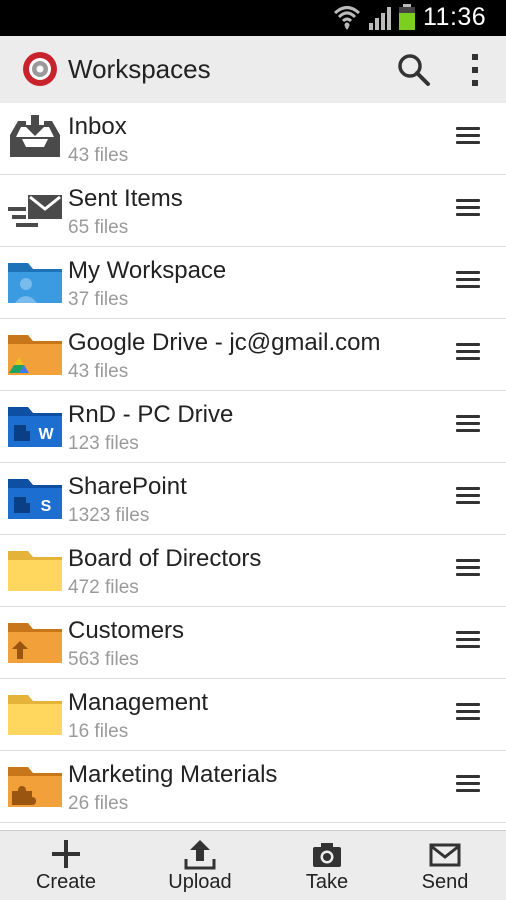  I want to click on battery-icon, so click(407, 17).